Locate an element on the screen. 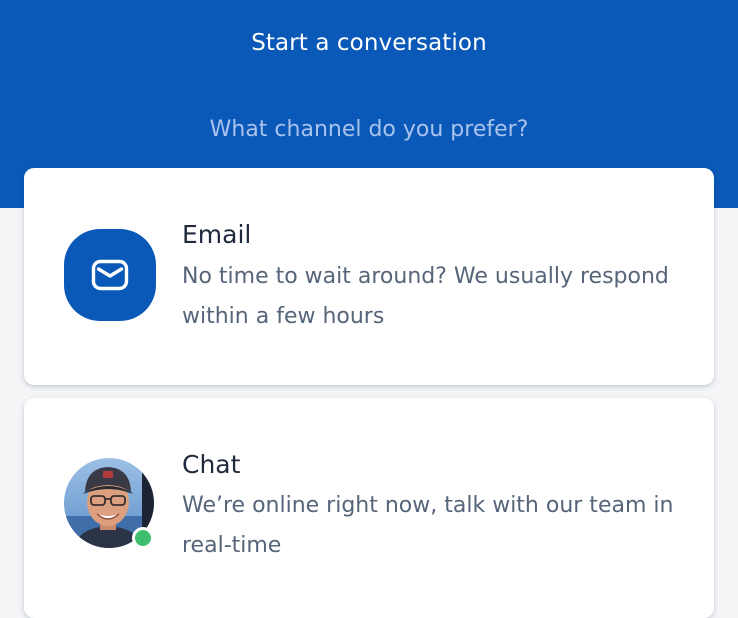 The image size is (738, 618). chat-title: Chat is located at coordinates (211, 464).